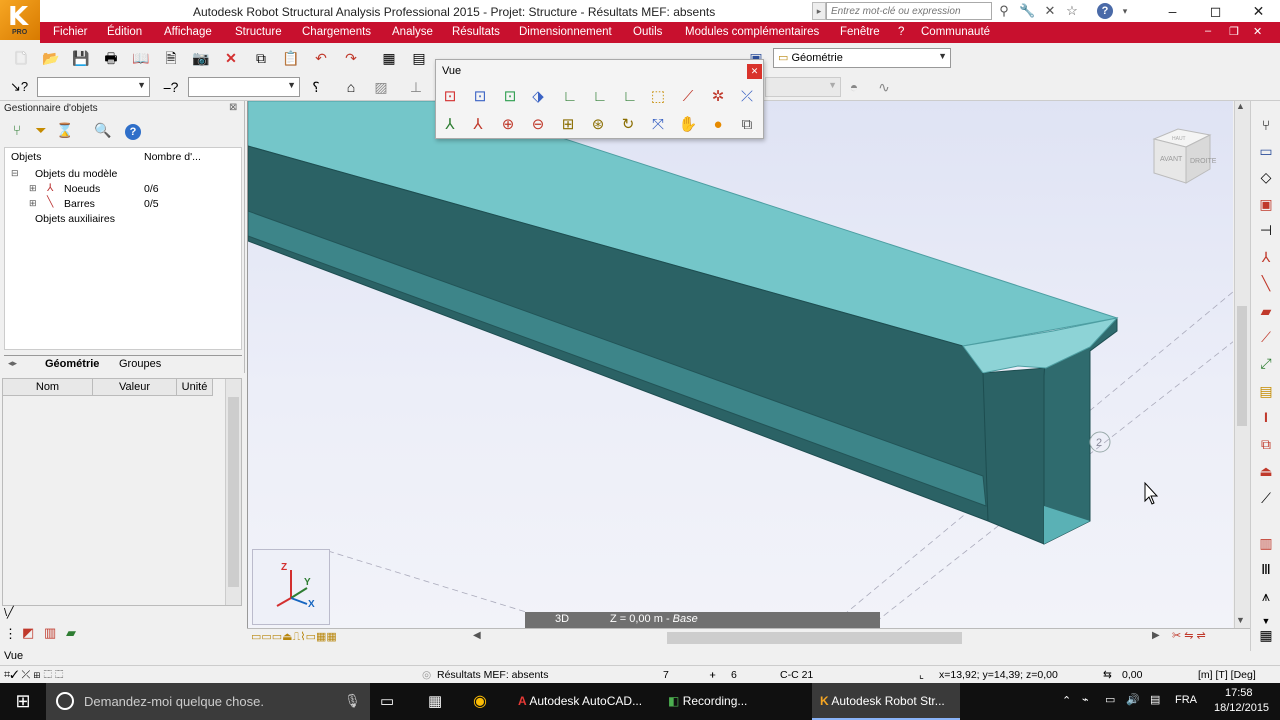 This screenshot has width=1280, height=720. Describe the element at coordinates (352, 701) in the screenshot. I see `microphone-icon: 🎙` at that location.